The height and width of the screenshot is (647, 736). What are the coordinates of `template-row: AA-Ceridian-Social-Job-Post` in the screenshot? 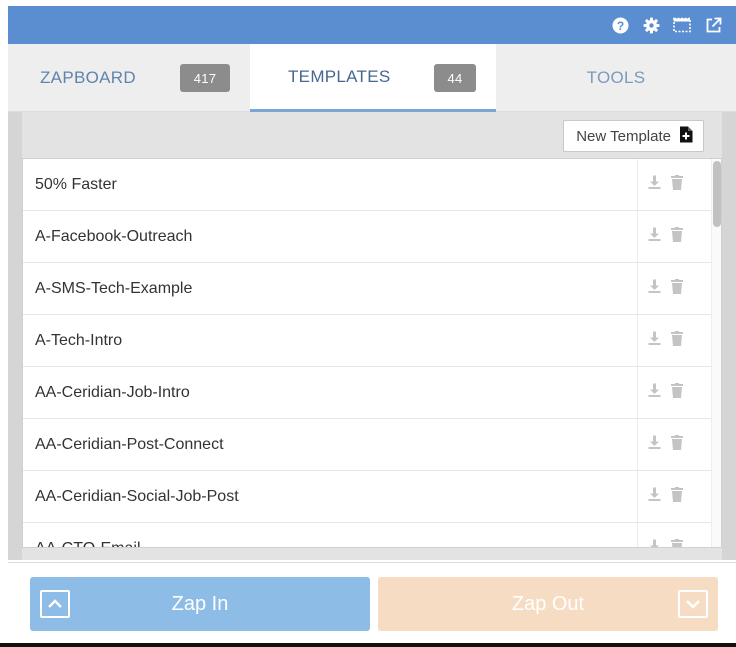 It's located at (372, 497).